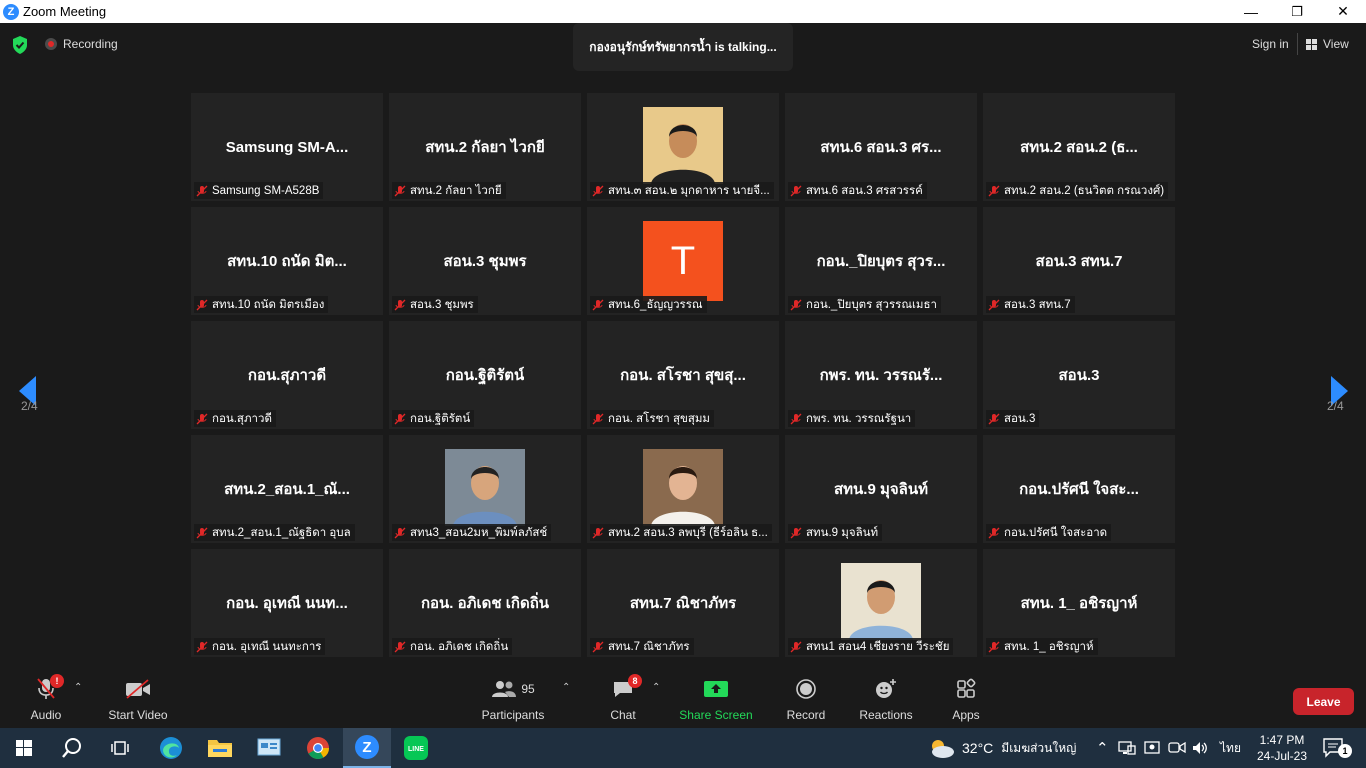 The image size is (1366, 768). I want to click on participants-options-caret-icon: ⌃, so click(566, 687).